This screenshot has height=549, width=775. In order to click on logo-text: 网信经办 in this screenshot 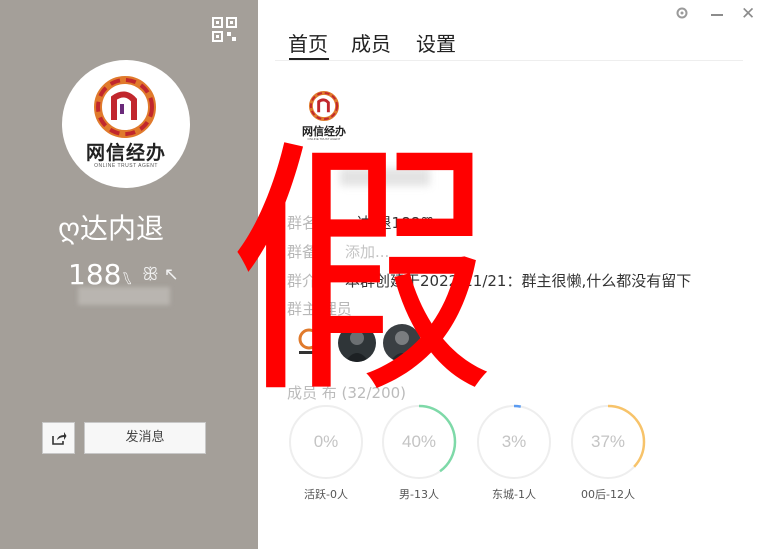, I will do `click(125, 153)`.